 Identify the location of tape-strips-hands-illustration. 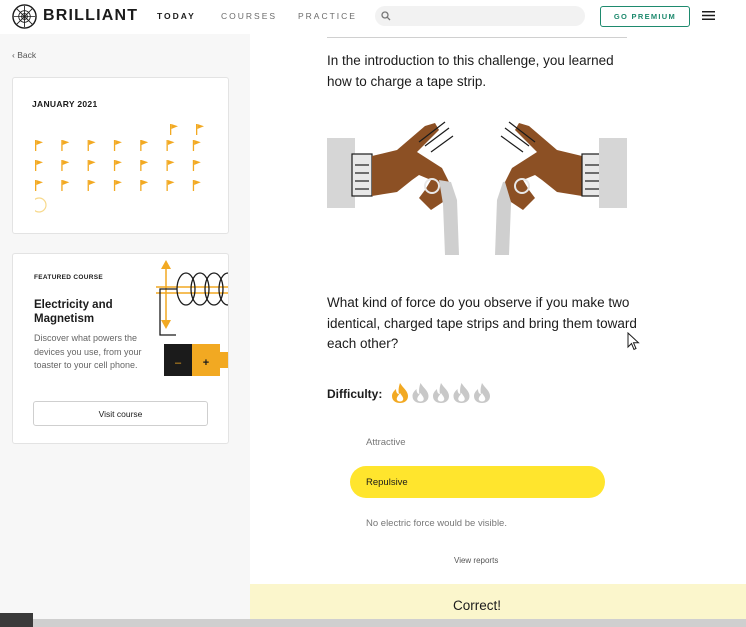
(477, 188).